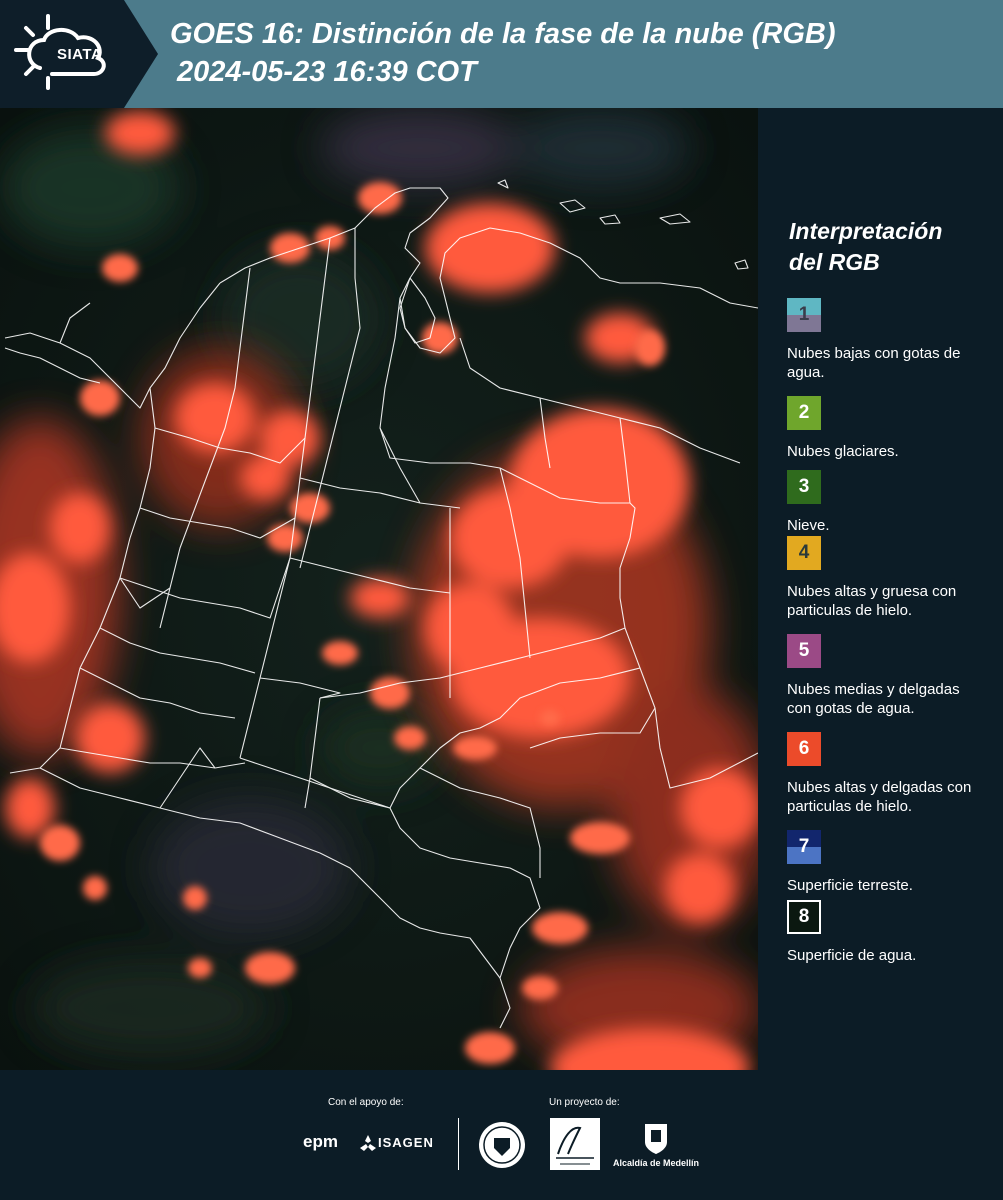 Image resolution: width=1003 pixels, height=1200 pixels. I want to click on isagen-logo-icon, so click(368, 1143).